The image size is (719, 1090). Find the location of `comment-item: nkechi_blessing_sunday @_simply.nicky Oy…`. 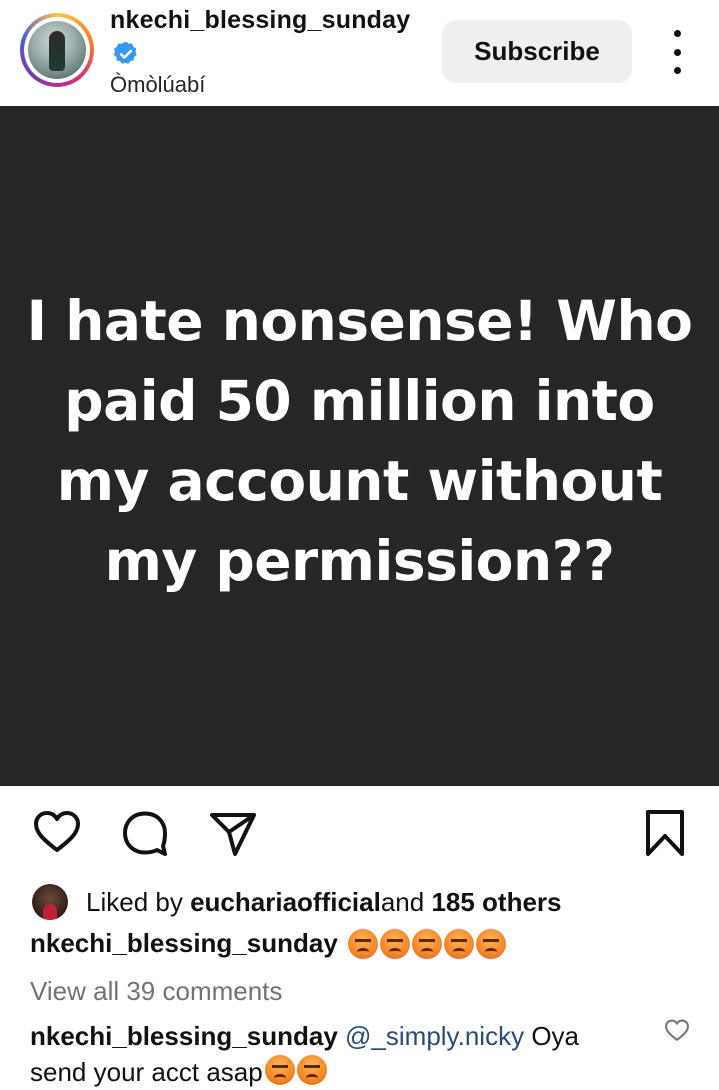

comment-item: nkechi_blessing_sunday @_simply.nicky Oy… is located at coordinates (335, 1054).